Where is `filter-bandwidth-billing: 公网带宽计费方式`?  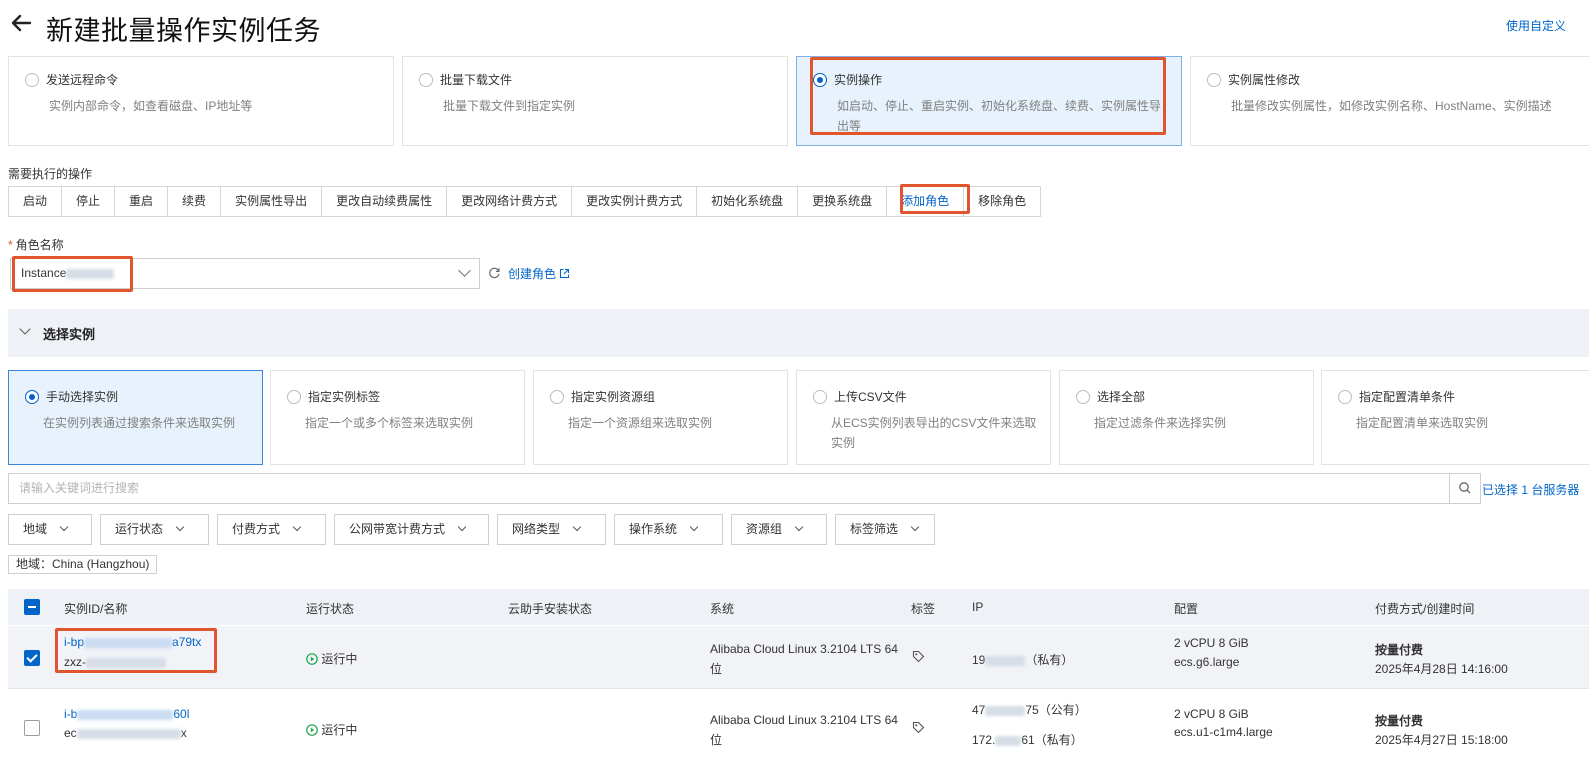
filter-bandwidth-billing: 公网带宽计费方式 is located at coordinates (411, 529).